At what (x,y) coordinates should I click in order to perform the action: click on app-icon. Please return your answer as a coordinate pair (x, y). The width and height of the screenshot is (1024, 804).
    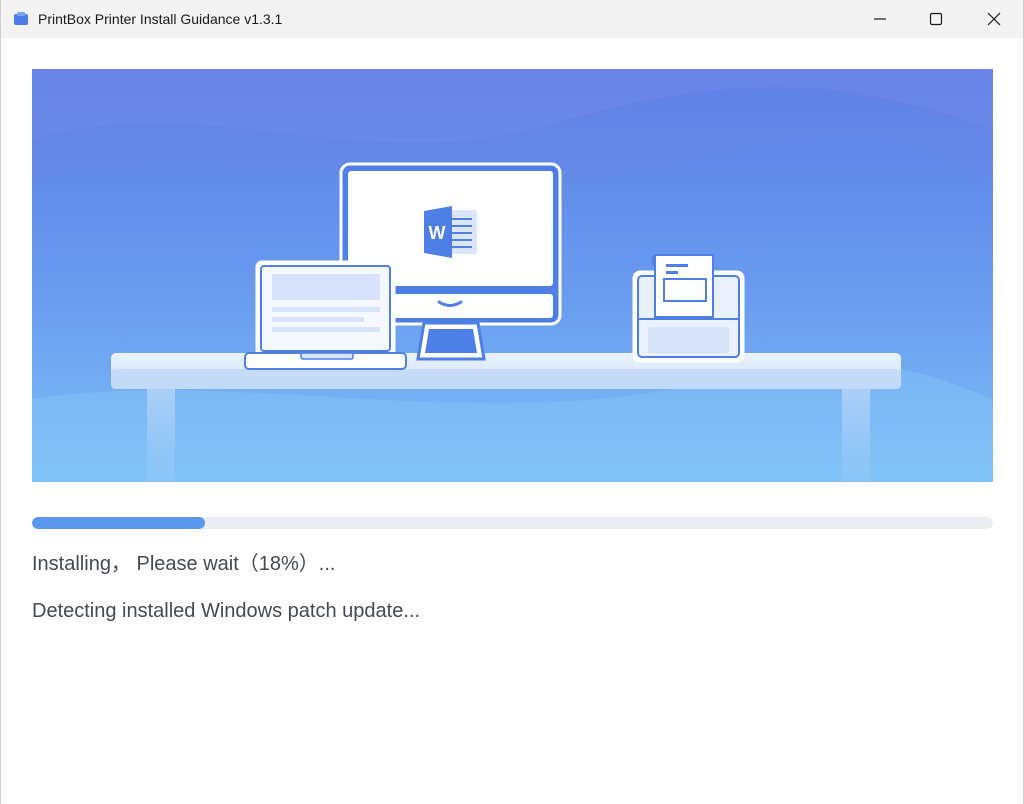
    Looking at the image, I should click on (21, 18).